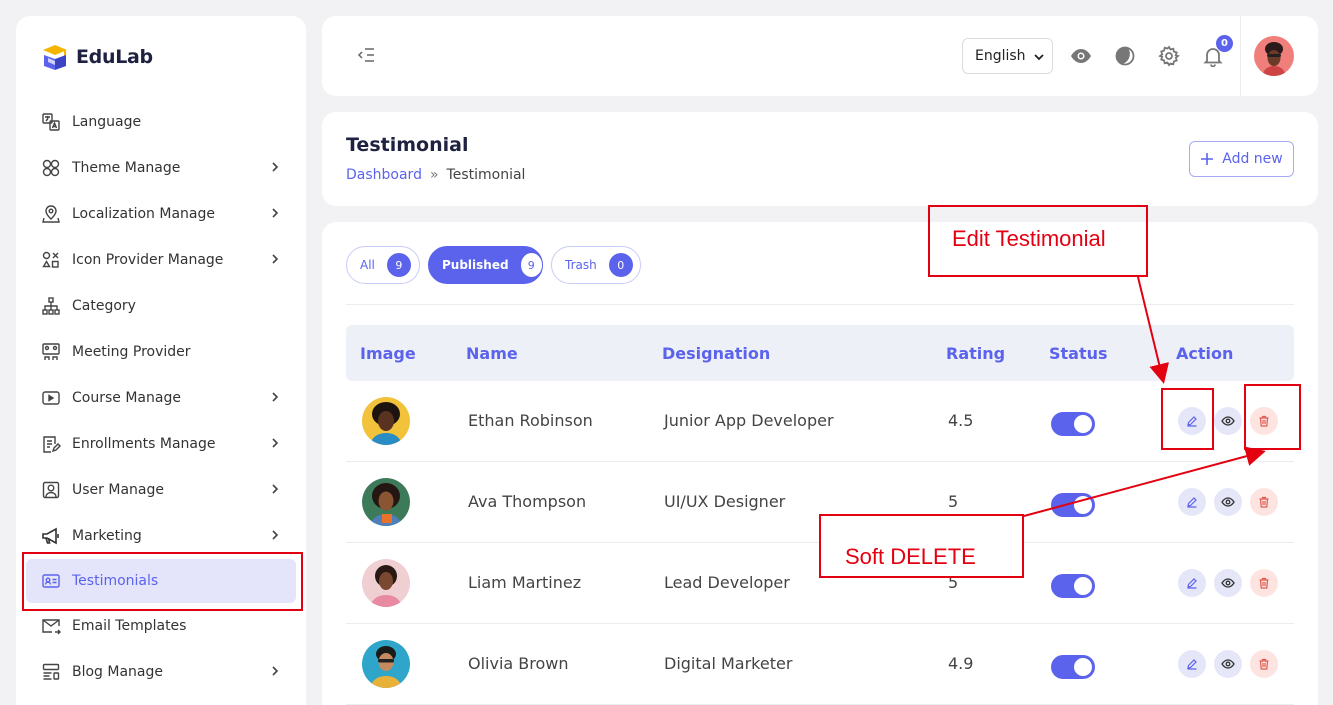 Image resolution: width=1333 pixels, height=705 pixels. What do you see at coordinates (161, 490) in the screenshot?
I see `sidebar-item-user-manage: User Manage` at bounding box center [161, 490].